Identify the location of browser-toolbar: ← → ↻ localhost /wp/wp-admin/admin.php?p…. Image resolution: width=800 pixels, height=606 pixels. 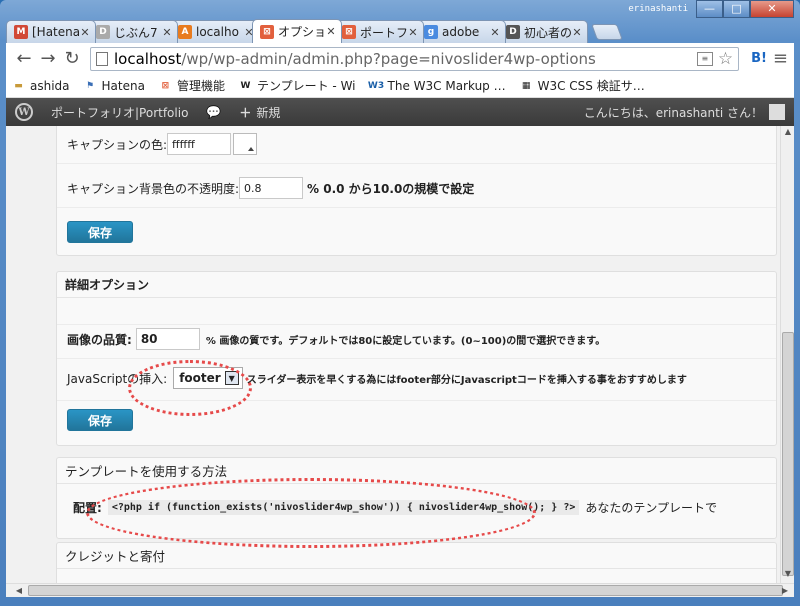
(400, 58).